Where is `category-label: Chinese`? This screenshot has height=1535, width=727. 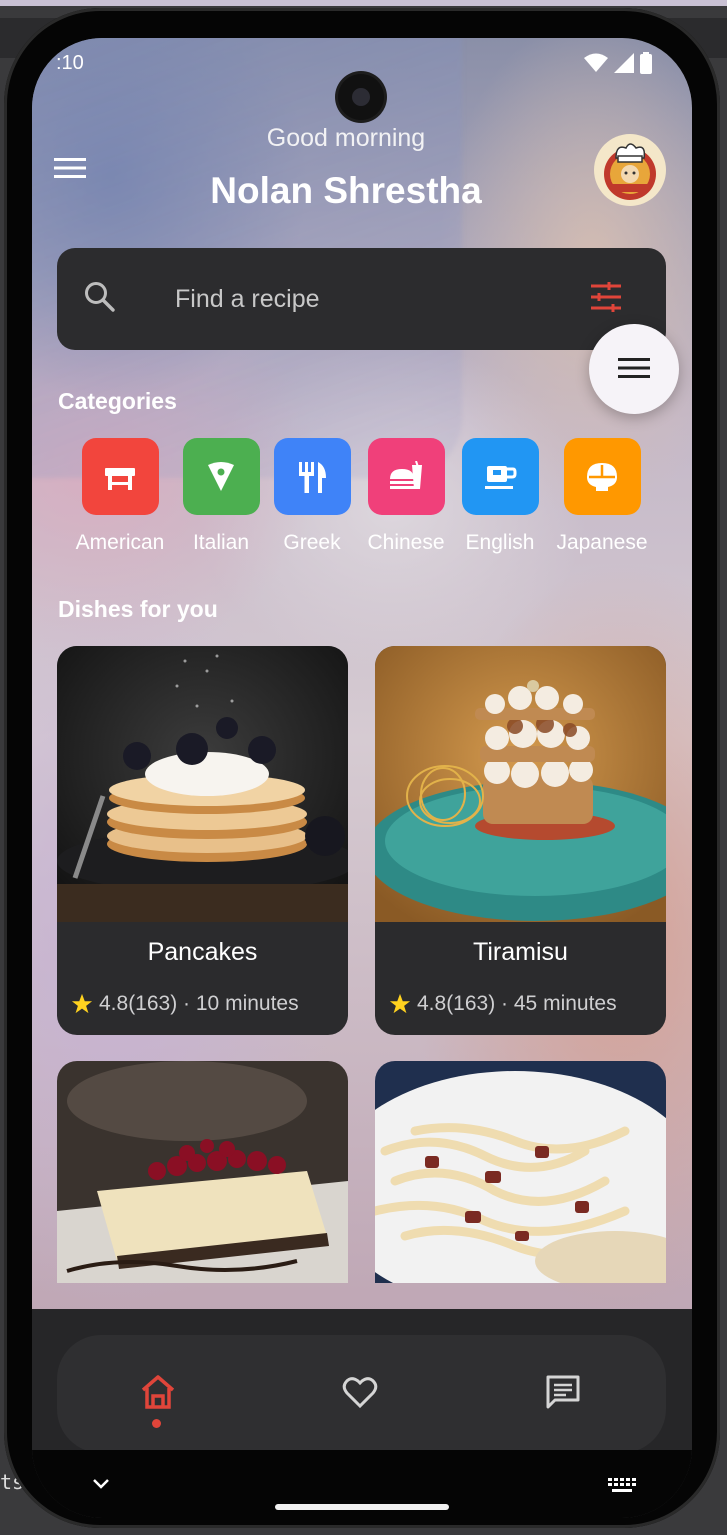
category-label: Chinese is located at coordinates (406, 542).